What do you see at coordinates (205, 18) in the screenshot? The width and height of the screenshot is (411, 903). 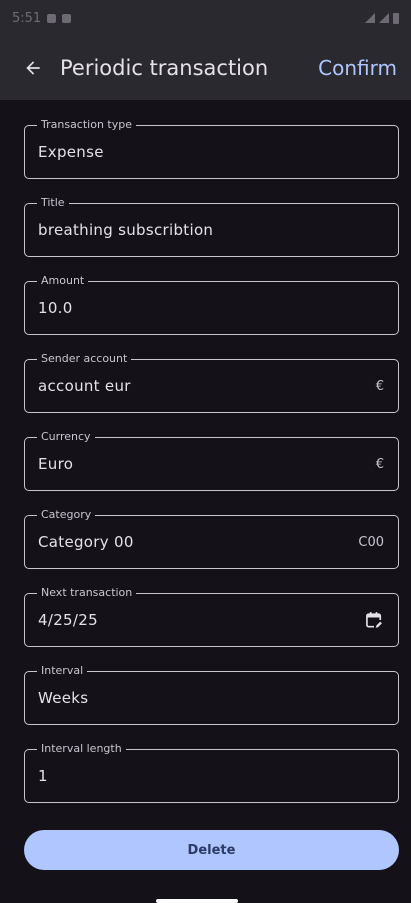 I see `status-bar: 5:51` at bounding box center [205, 18].